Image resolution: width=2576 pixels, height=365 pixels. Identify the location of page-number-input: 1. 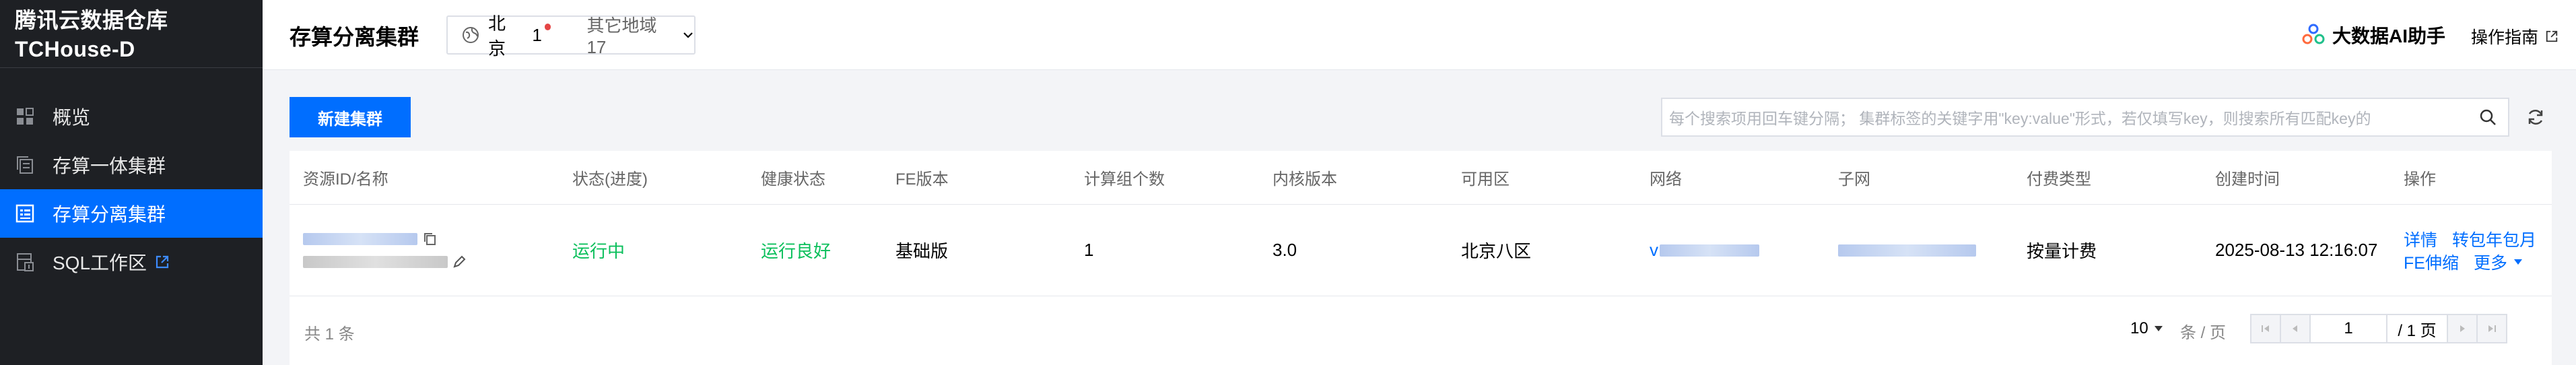
(2348, 328).